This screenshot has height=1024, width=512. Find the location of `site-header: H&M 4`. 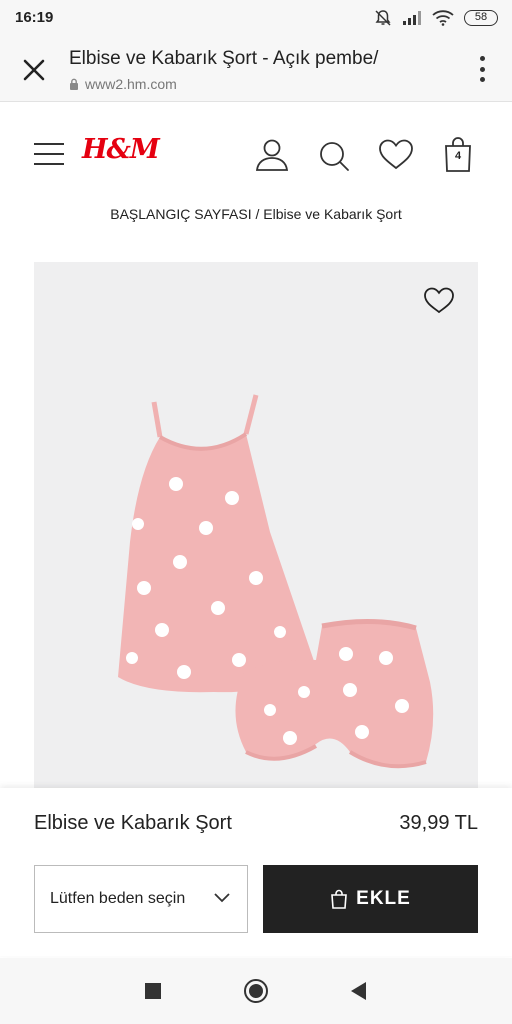

site-header: H&M 4 is located at coordinates (256, 153).